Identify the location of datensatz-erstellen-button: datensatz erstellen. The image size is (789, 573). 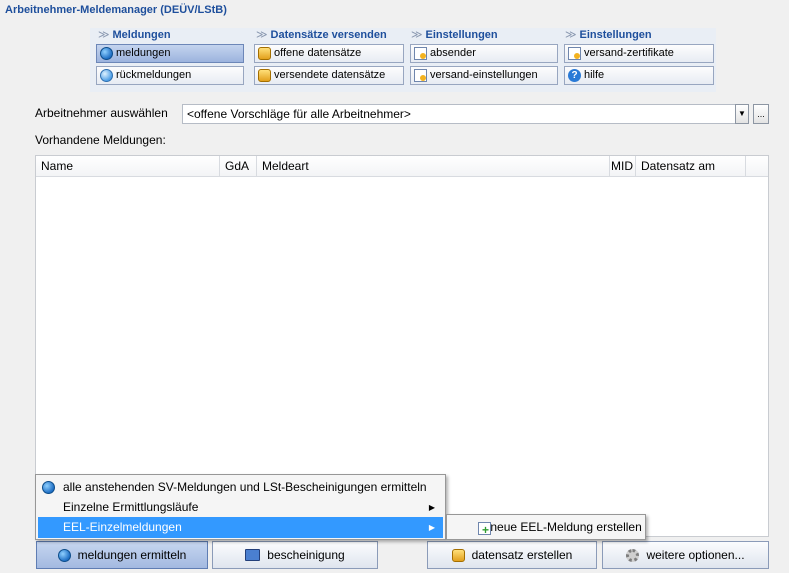
(512, 555).